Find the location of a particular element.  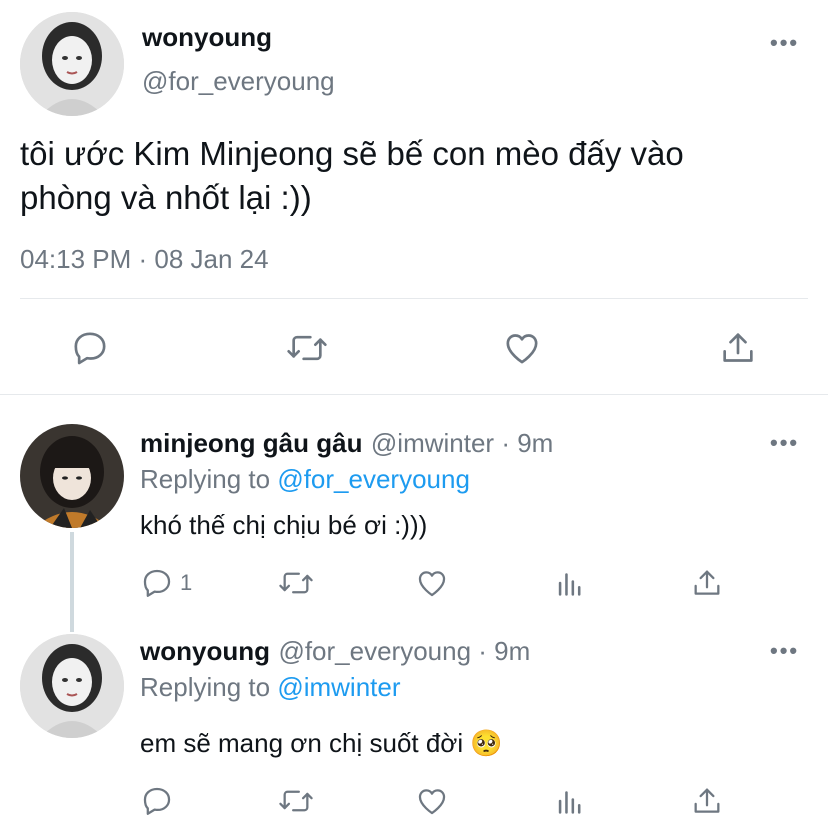

reply-text: khó thế chị chịu bé ơi :))) is located at coordinates (284, 525).